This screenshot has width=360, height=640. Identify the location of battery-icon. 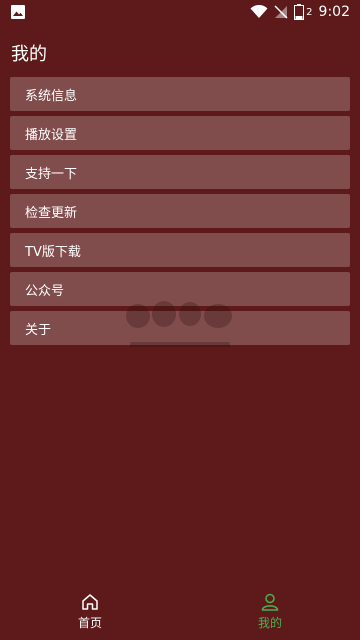
(299, 12).